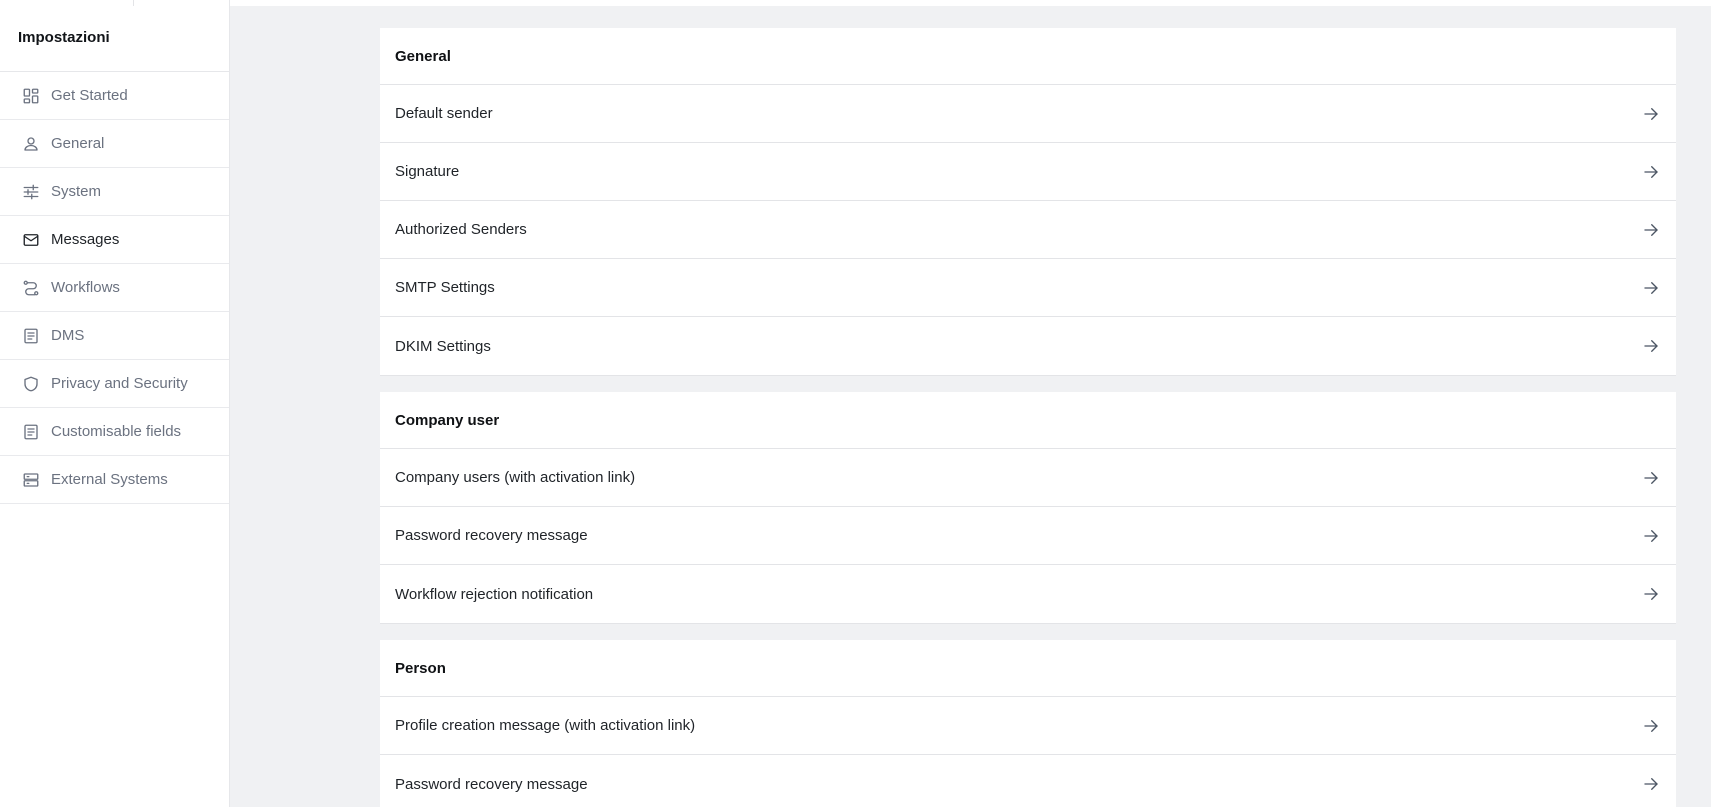  I want to click on row-label: Signature, so click(427, 171).